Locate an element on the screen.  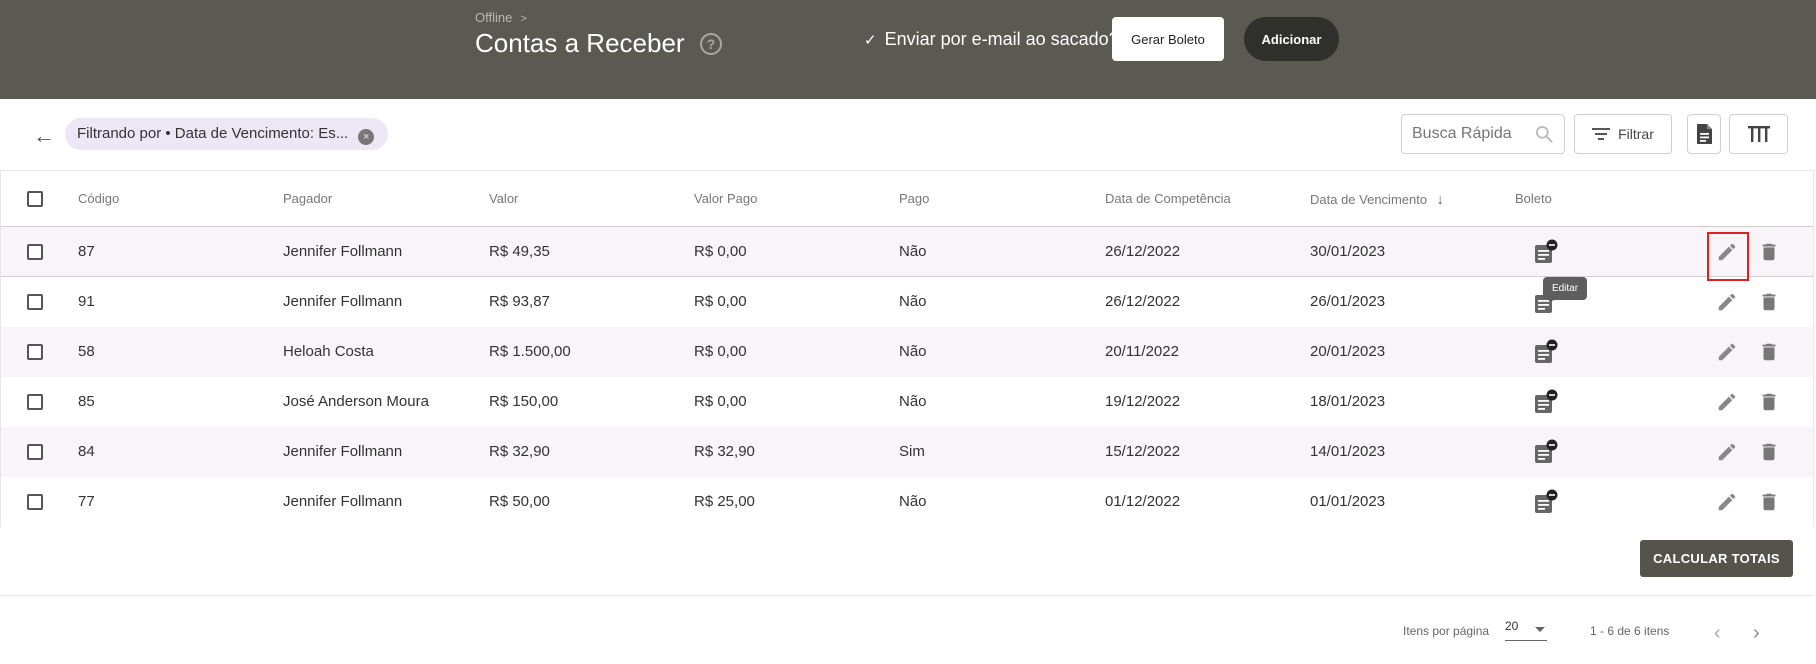
email-sacado-label: Enviar por e-mail ao sacado? is located at coordinates (1001, 39).